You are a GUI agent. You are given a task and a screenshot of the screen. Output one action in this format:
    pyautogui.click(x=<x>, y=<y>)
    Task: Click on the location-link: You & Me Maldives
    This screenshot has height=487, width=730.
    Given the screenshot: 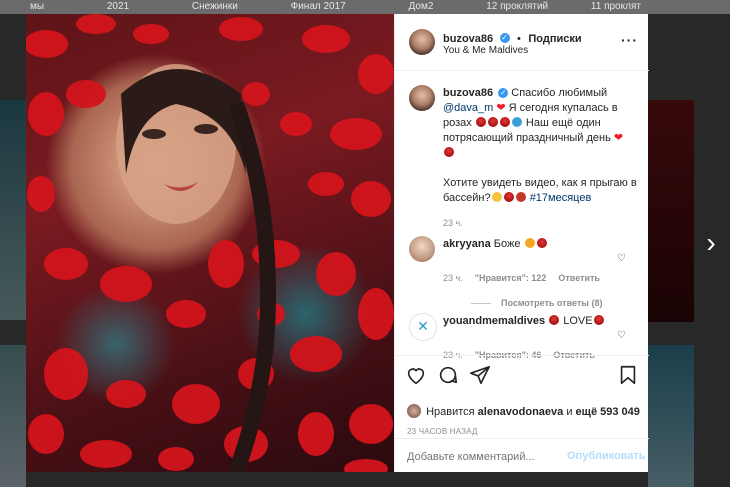 What is the action you would take?
    pyautogui.click(x=485, y=50)
    